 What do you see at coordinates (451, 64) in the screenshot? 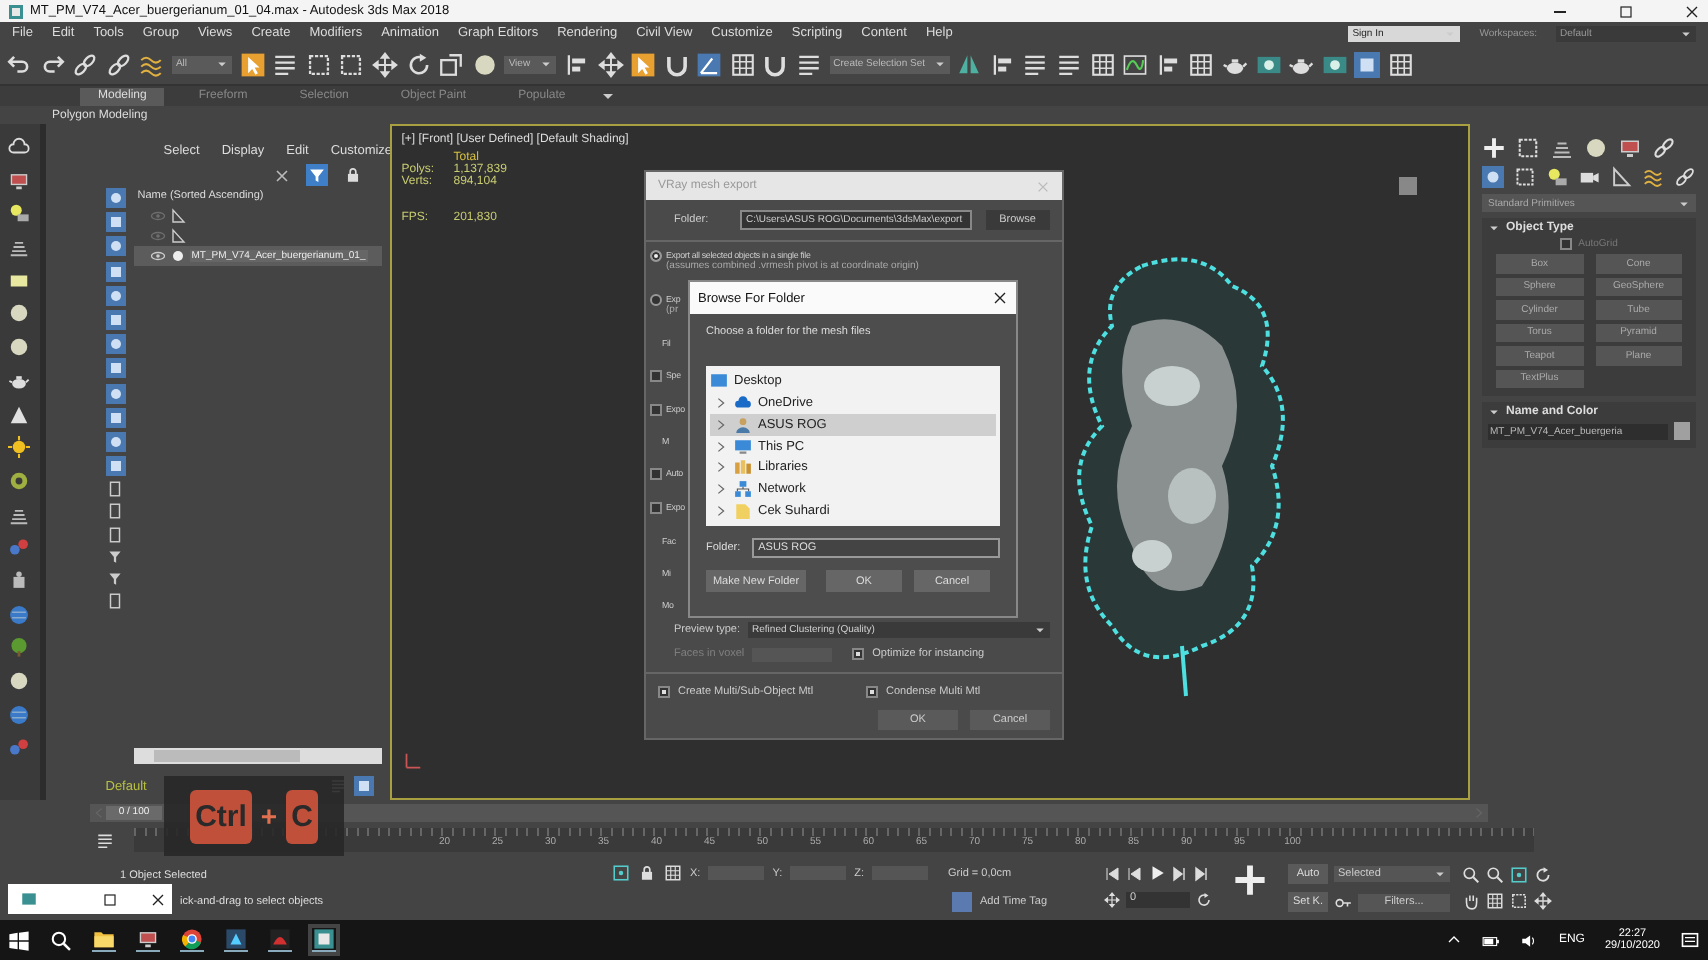
I see `scale-icon` at bounding box center [451, 64].